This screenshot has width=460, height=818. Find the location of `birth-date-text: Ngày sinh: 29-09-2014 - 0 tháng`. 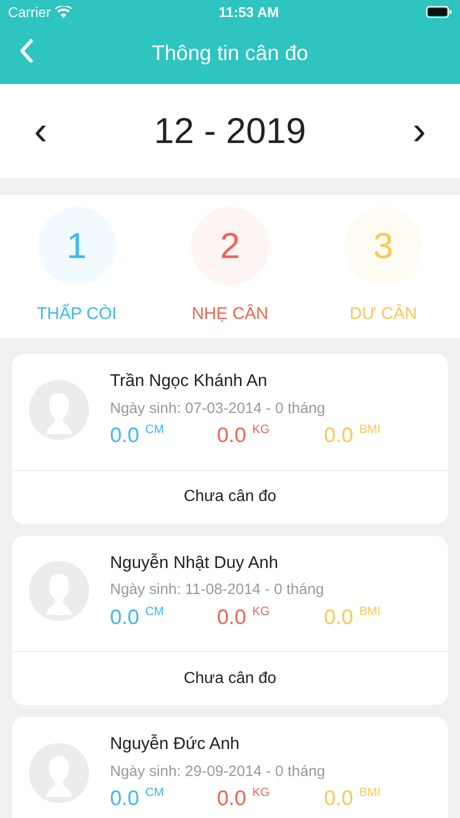

birth-date-text: Ngày sinh: 29-09-2014 - 0 tháng is located at coordinates (218, 772).